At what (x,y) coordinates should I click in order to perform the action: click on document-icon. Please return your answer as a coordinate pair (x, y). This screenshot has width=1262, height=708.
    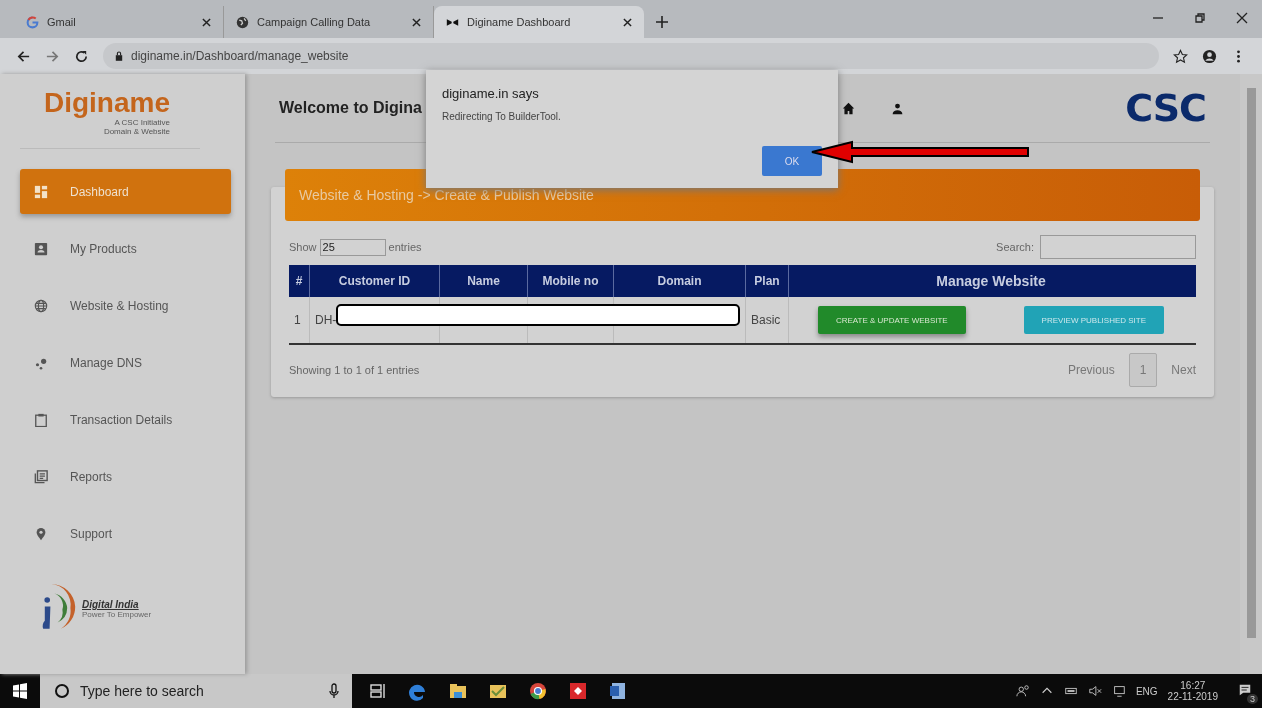
    Looking at the image, I should click on (41, 476).